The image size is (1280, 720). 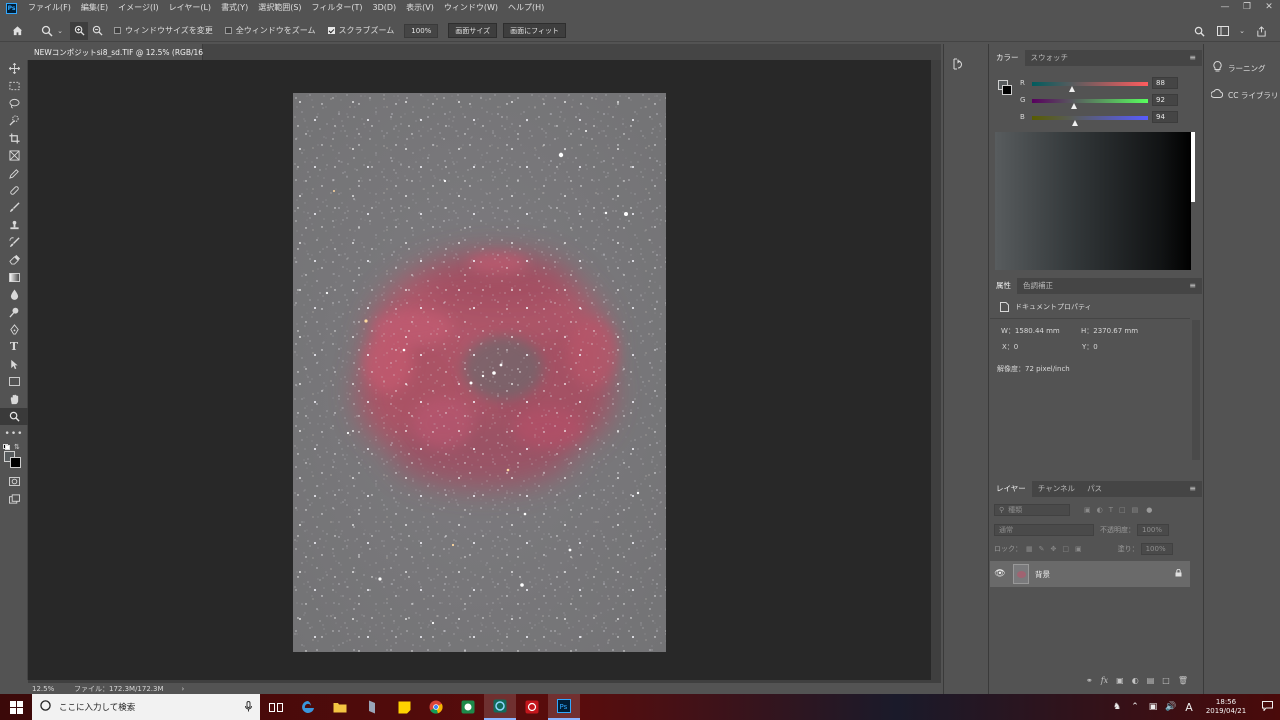 I want to click on blue-slider-track, so click(x=1090, y=118).